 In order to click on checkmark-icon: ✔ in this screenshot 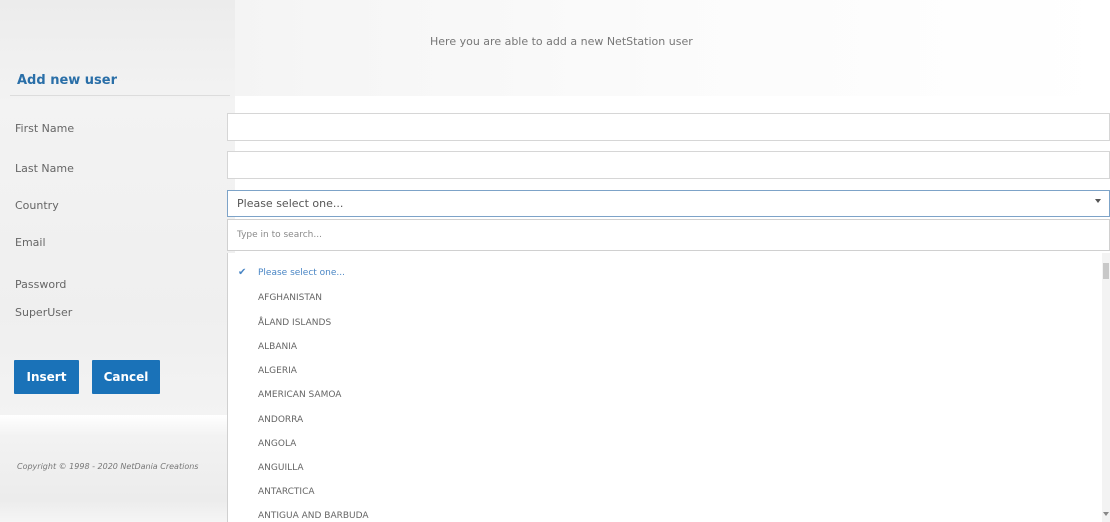, I will do `click(242, 272)`.